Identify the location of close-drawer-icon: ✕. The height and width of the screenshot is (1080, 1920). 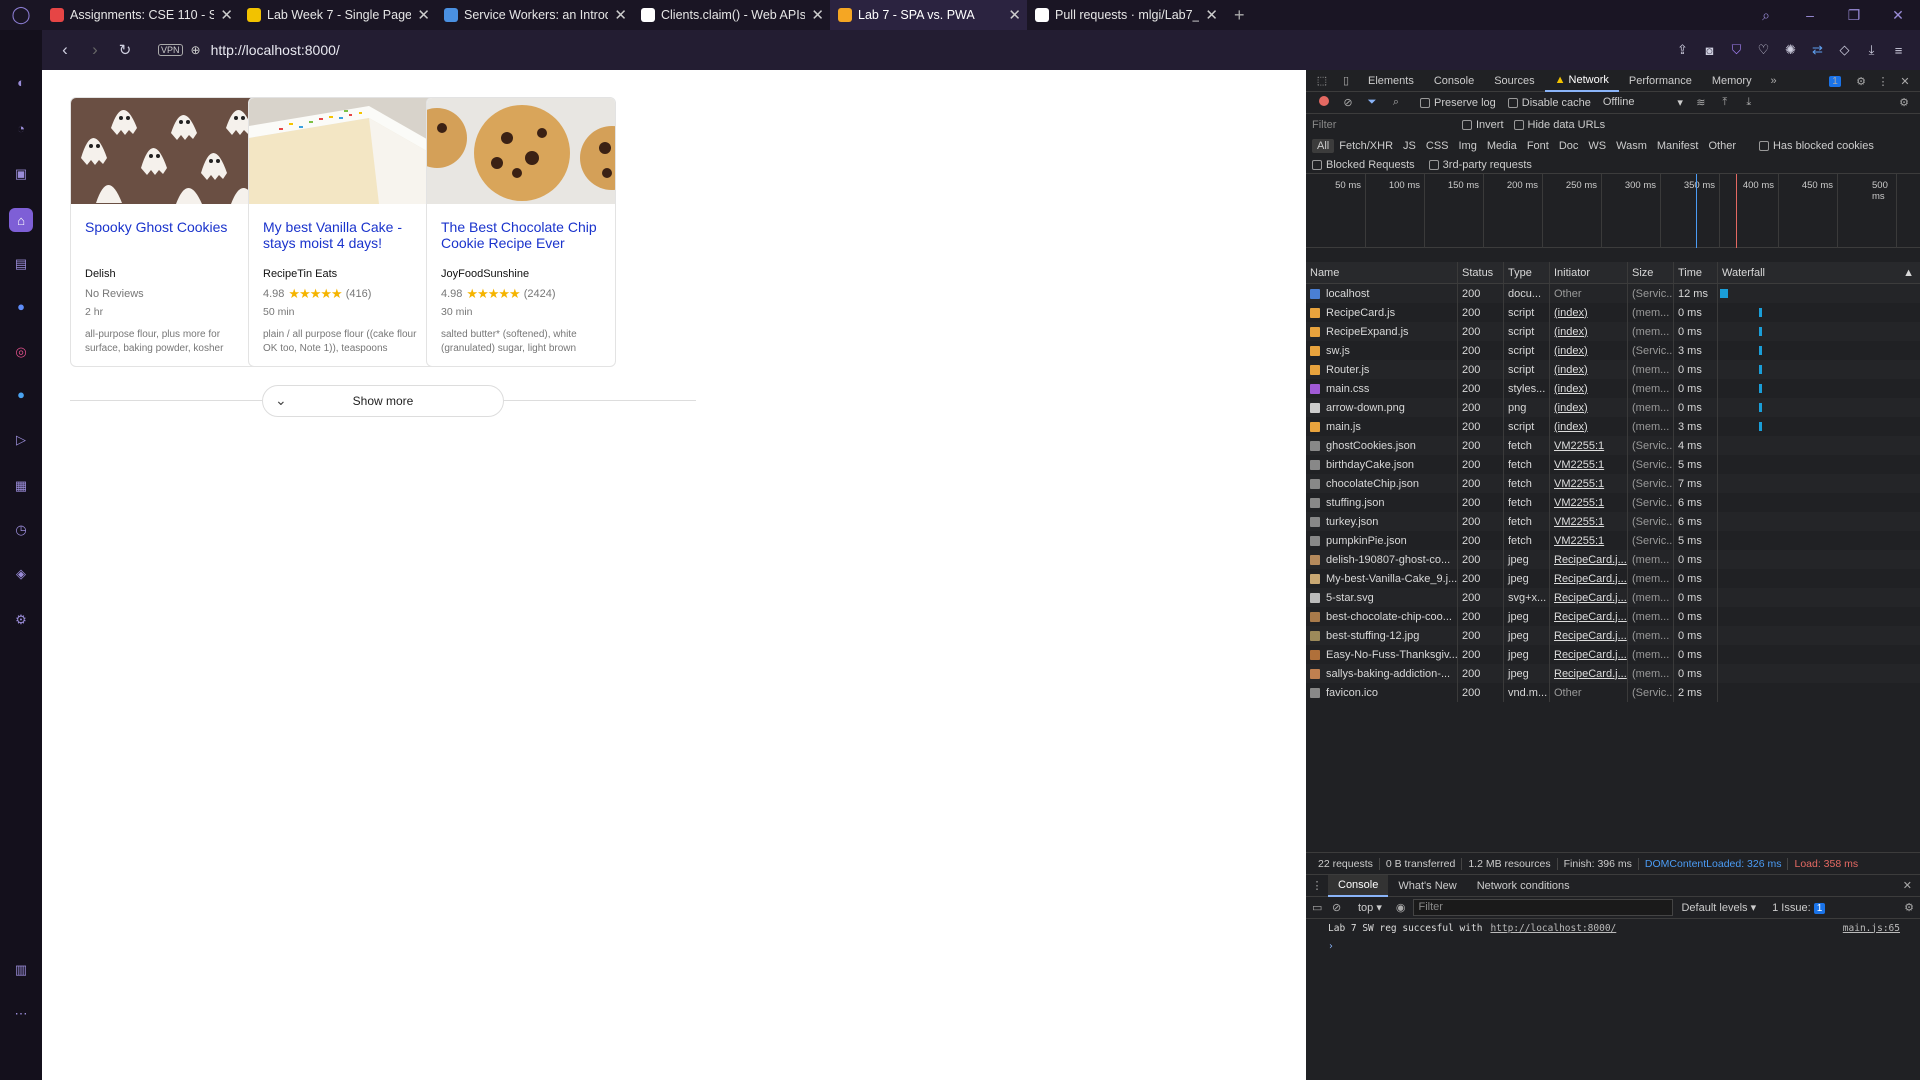
(1907, 885).